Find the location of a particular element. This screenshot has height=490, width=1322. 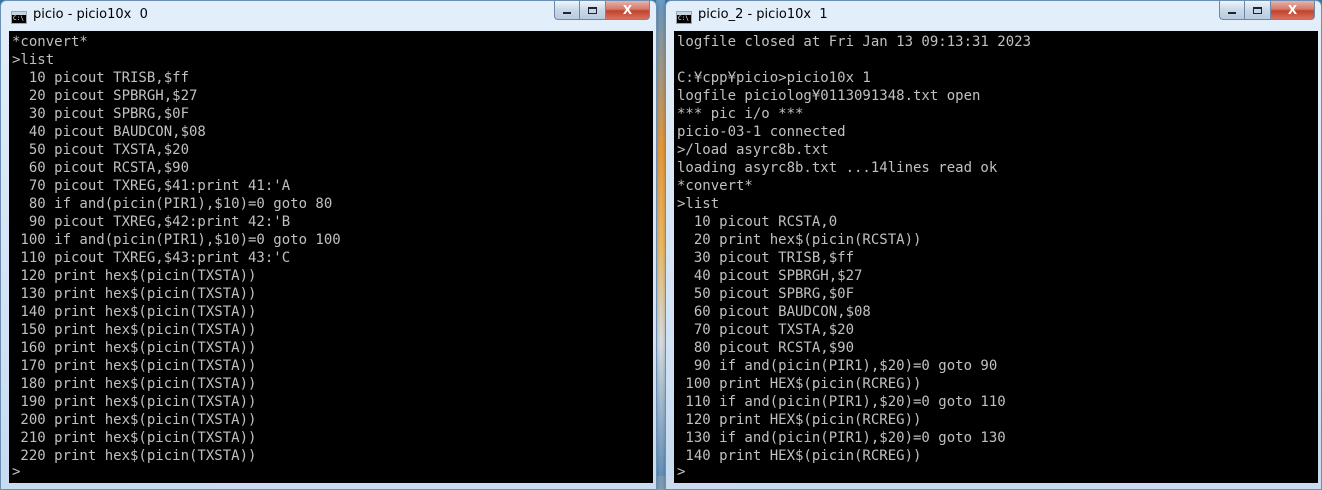

window-title: picio_2 - picio10x 1 is located at coordinates (763, 14).